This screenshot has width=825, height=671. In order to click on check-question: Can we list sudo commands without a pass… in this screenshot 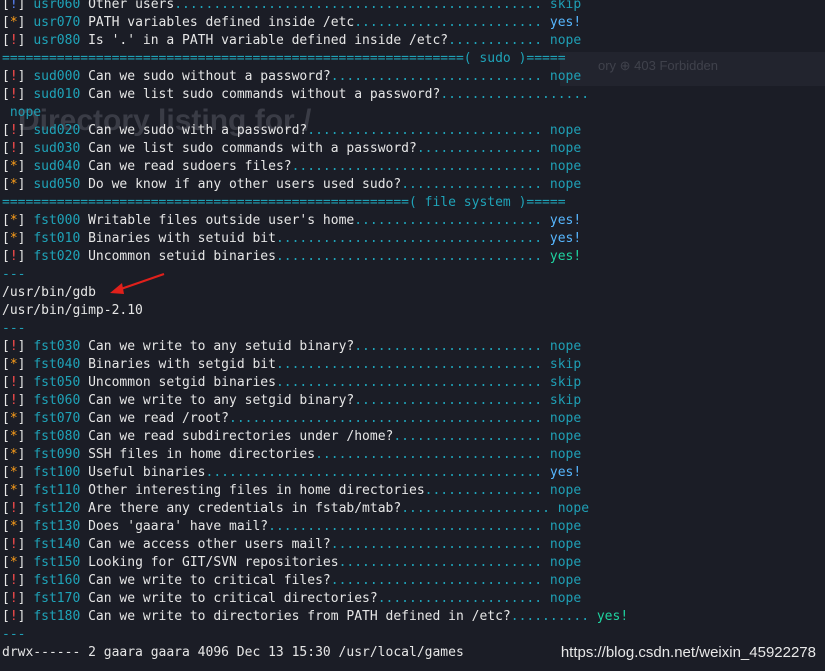, I will do `click(264, 94)`.